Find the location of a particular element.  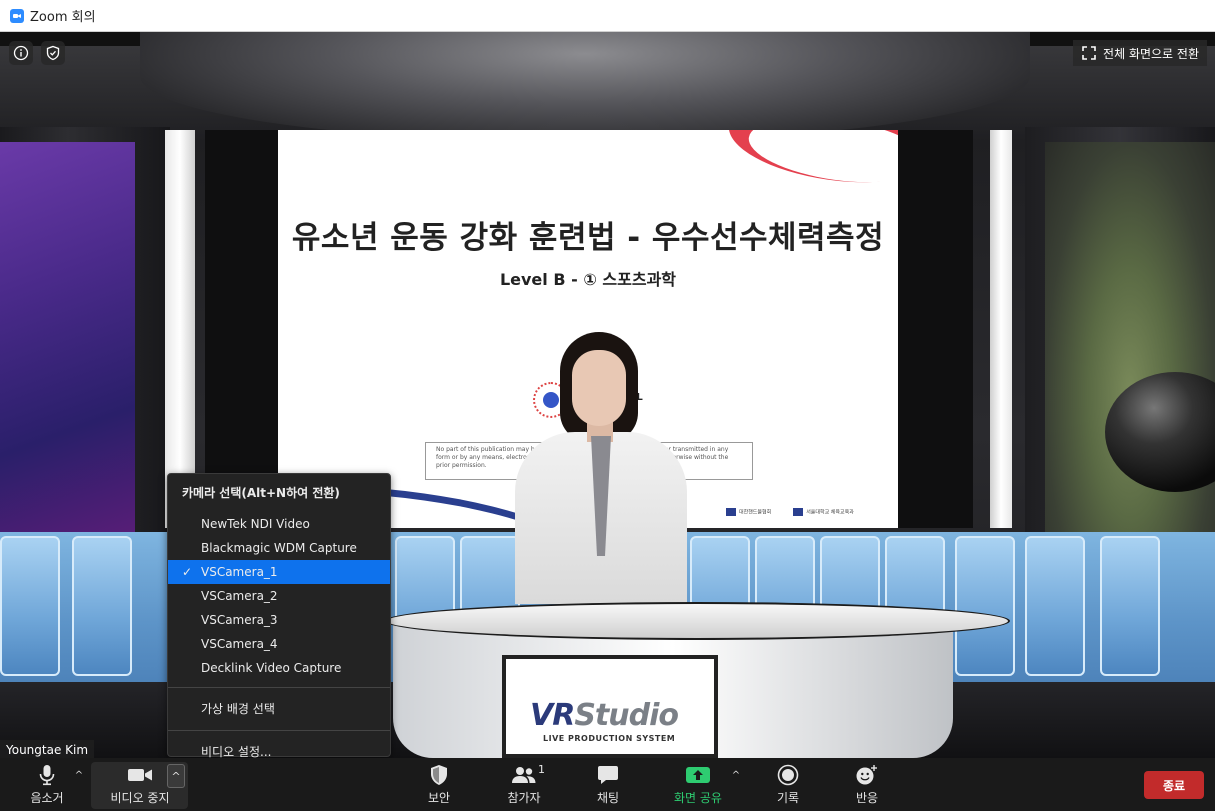

record-button: 기록 is located at coordinates (788, 784).